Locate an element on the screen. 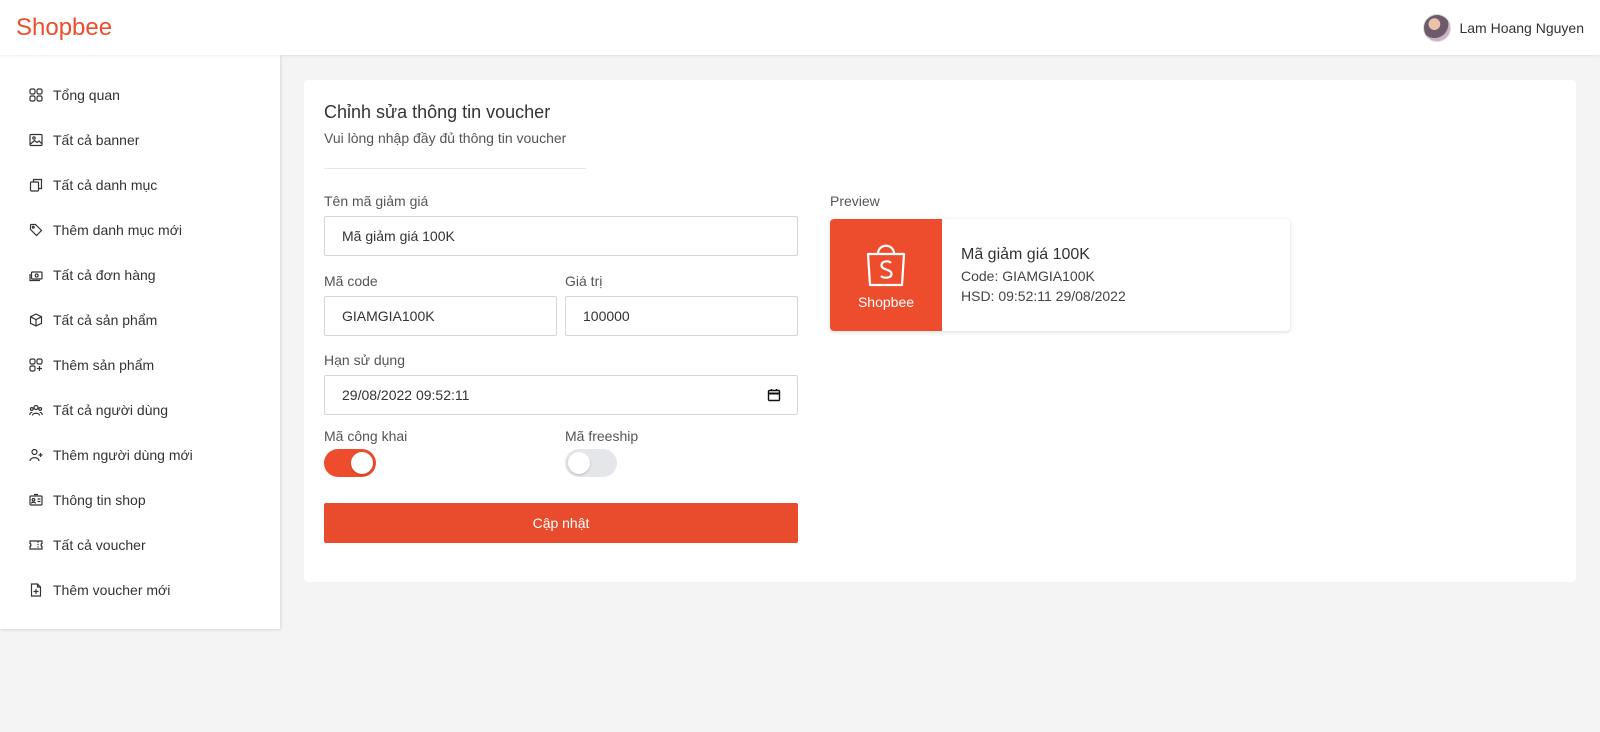 Image resolution: width=1600 pixels, height=732 pixels. cash-icon is located at coordinates (36, 275).